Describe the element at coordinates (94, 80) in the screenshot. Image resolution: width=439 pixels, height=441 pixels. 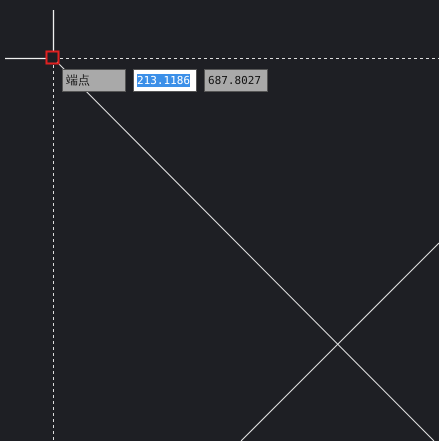
I see `snap-tooltip: 端点` at that location.